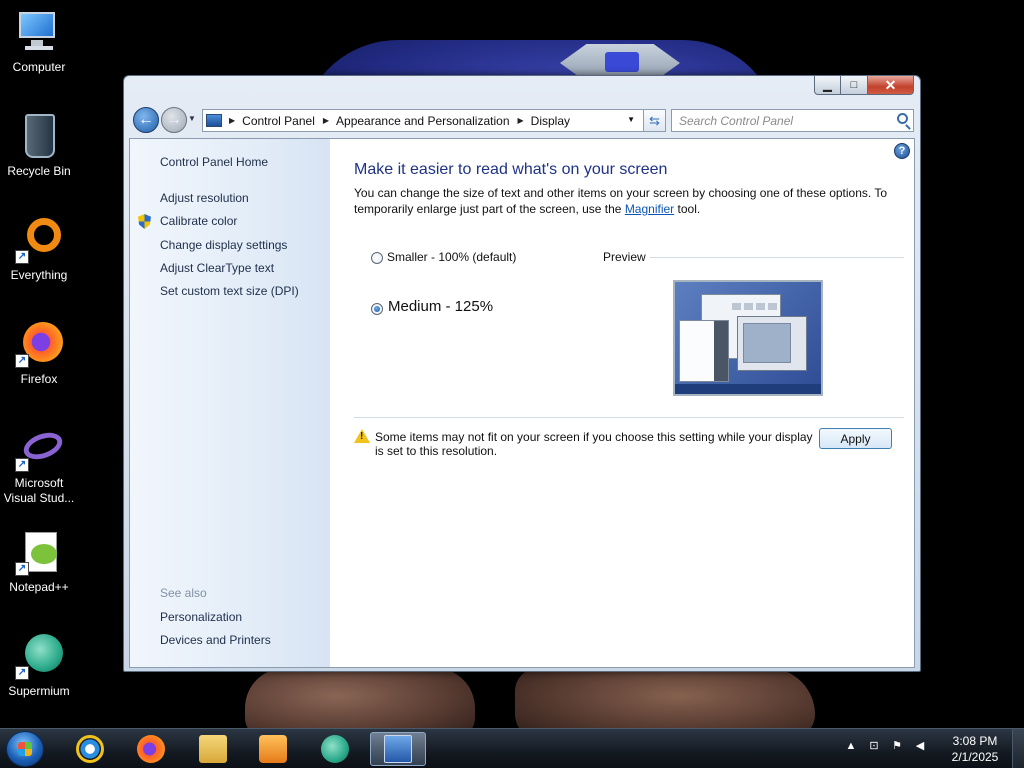 Image resolution: width=1024 pixels, height=768 pixels. Describe the element at coordinates (854, 85) in the screenshot. I see `maximize-button: □` at that location.